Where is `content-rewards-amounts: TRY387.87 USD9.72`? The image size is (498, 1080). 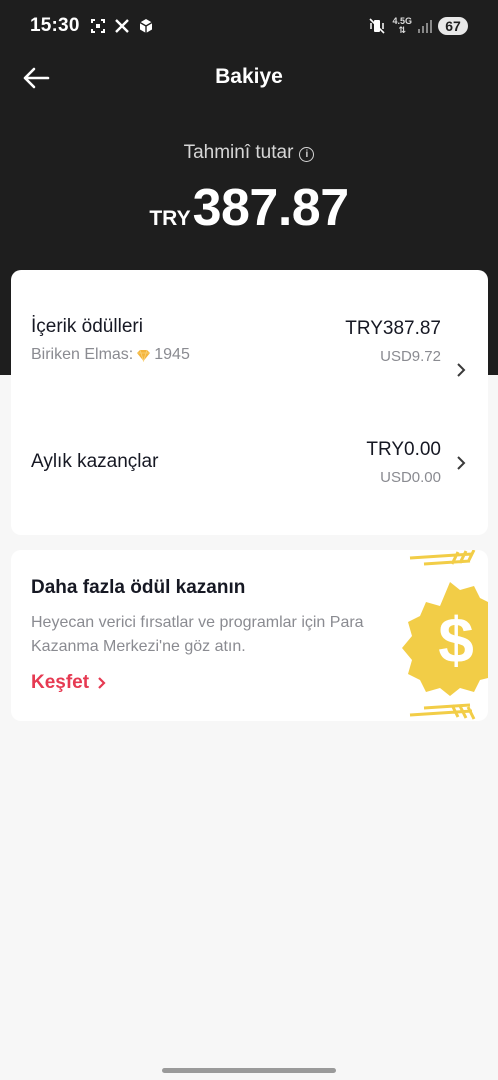
content-rewards-amounts: TRY387.87 USD9.72 is located at coordinates (393, 341).